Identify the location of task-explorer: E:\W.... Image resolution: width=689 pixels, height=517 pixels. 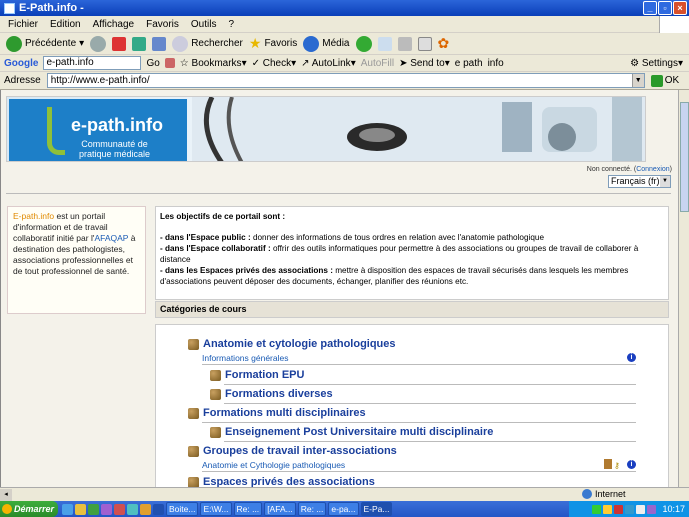
(216, 509).